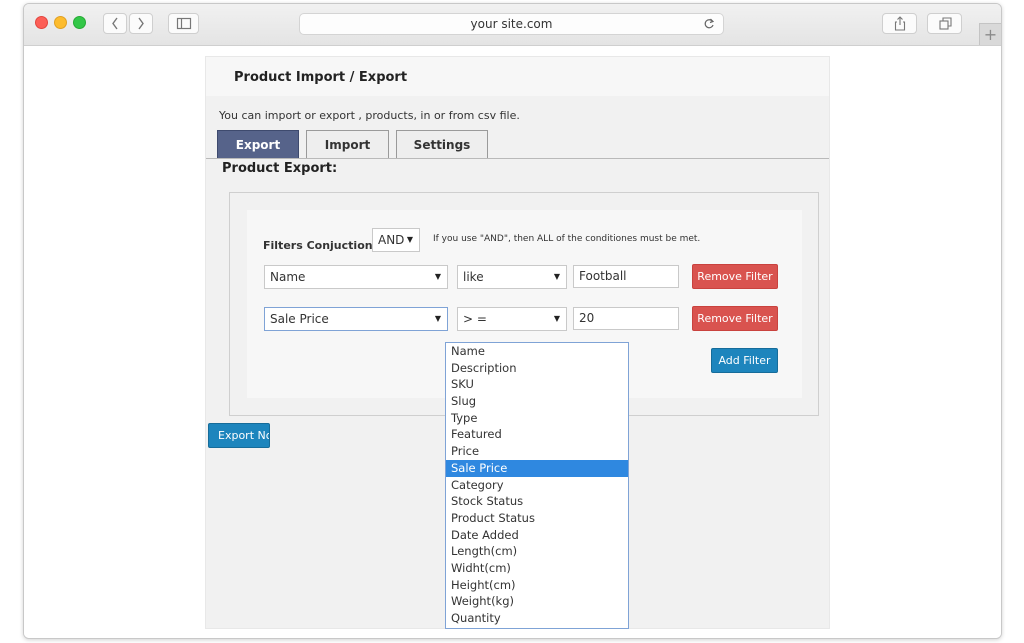  Describe the element at coordinates (537, 451) in the screenshot. I see `dropdown-option: Price` at that location.